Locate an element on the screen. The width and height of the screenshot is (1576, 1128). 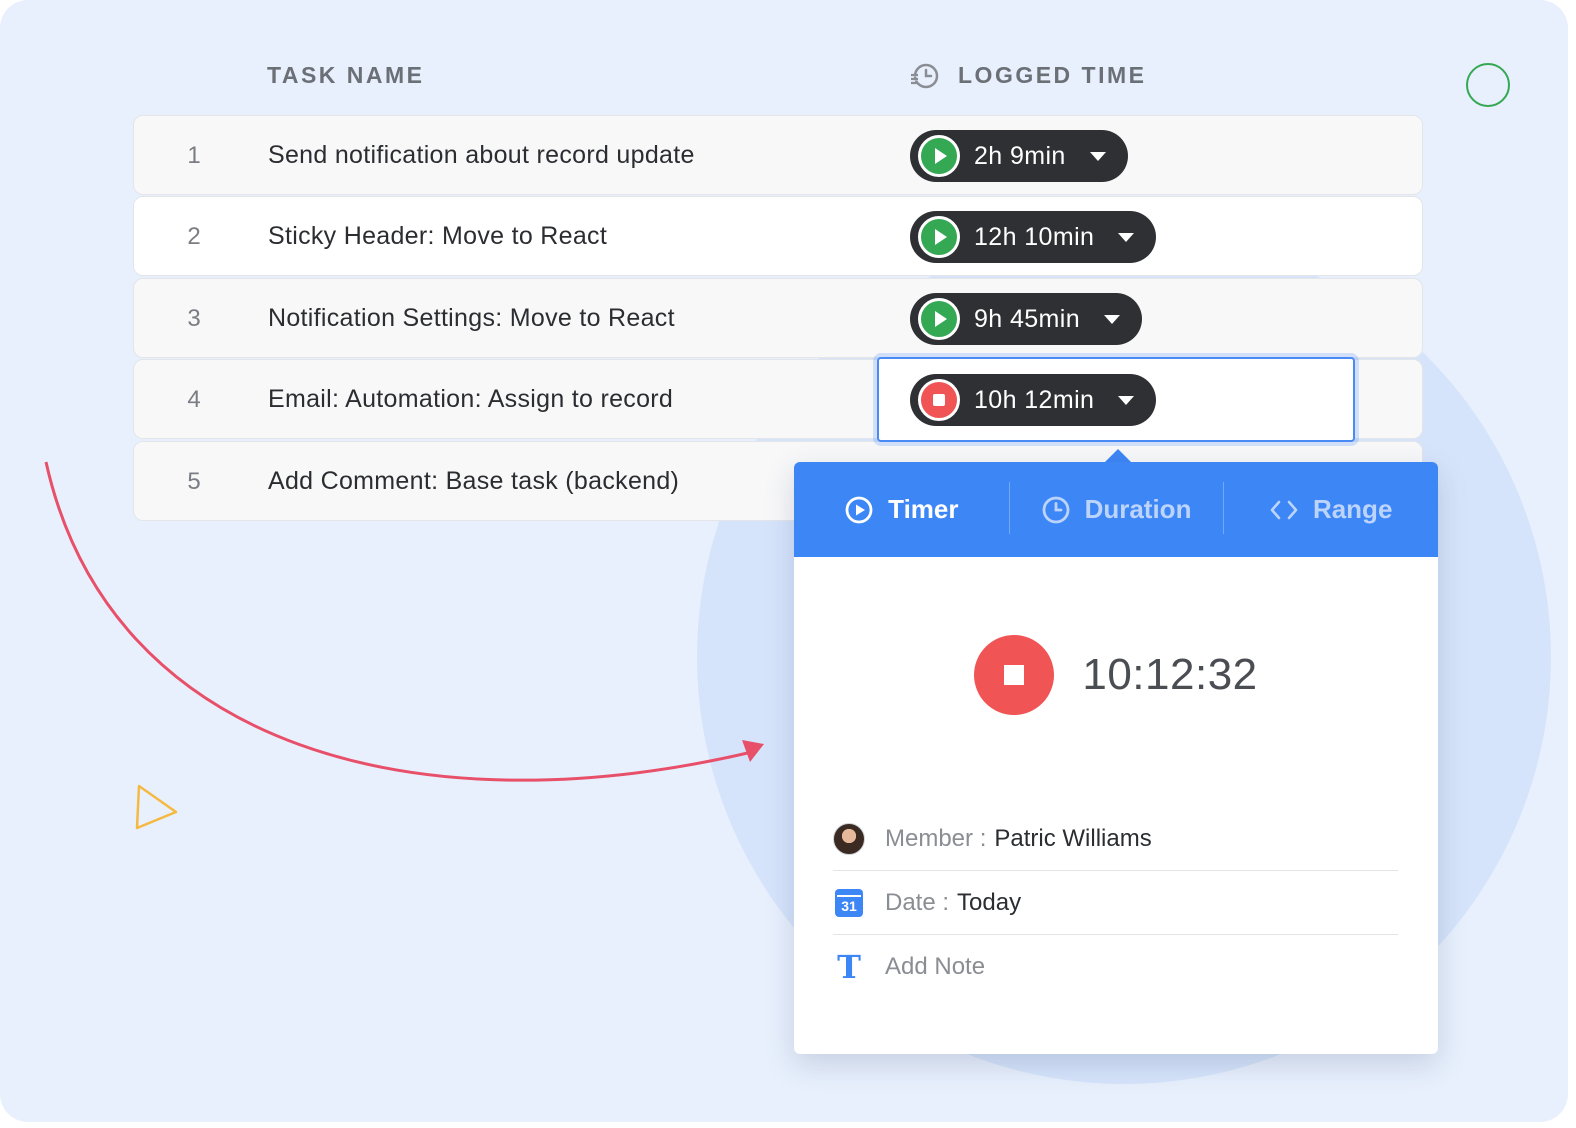
timer-display: 10:12:32 is located at coordinates (1116, 675).